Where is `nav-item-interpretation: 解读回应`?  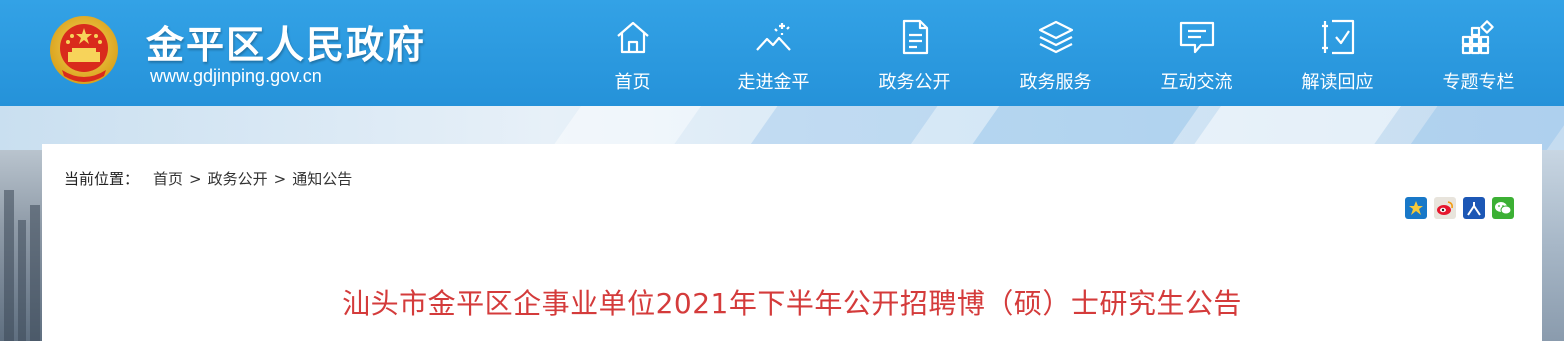
nav-item-interpretation: 解读回应 is located at coordinates (1337, 53).